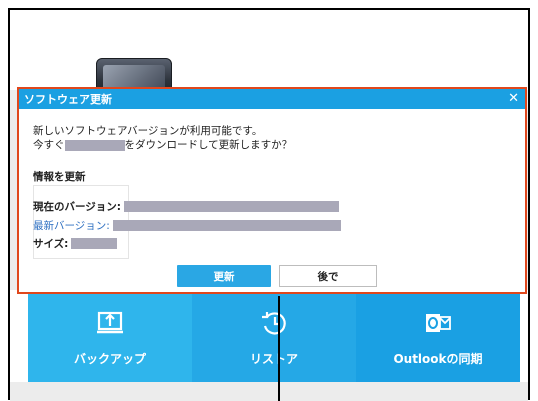 This screenshot has height=401, width=538. What do you see at coordinates (279, 348) in the screenshot?
I see `annotation-pointer-line` at bounding box center [279, 348].